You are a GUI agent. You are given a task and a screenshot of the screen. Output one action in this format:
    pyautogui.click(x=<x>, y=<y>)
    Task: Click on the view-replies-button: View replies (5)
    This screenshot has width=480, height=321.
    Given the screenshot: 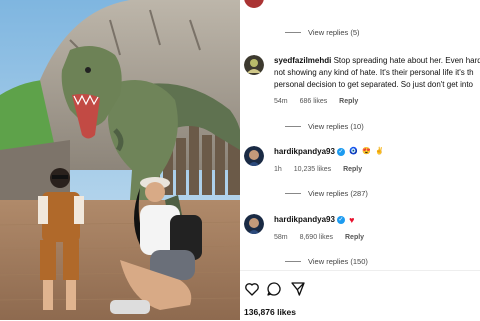 What is the action you would take?
    pyautogui.click(x=322, y=32)
    